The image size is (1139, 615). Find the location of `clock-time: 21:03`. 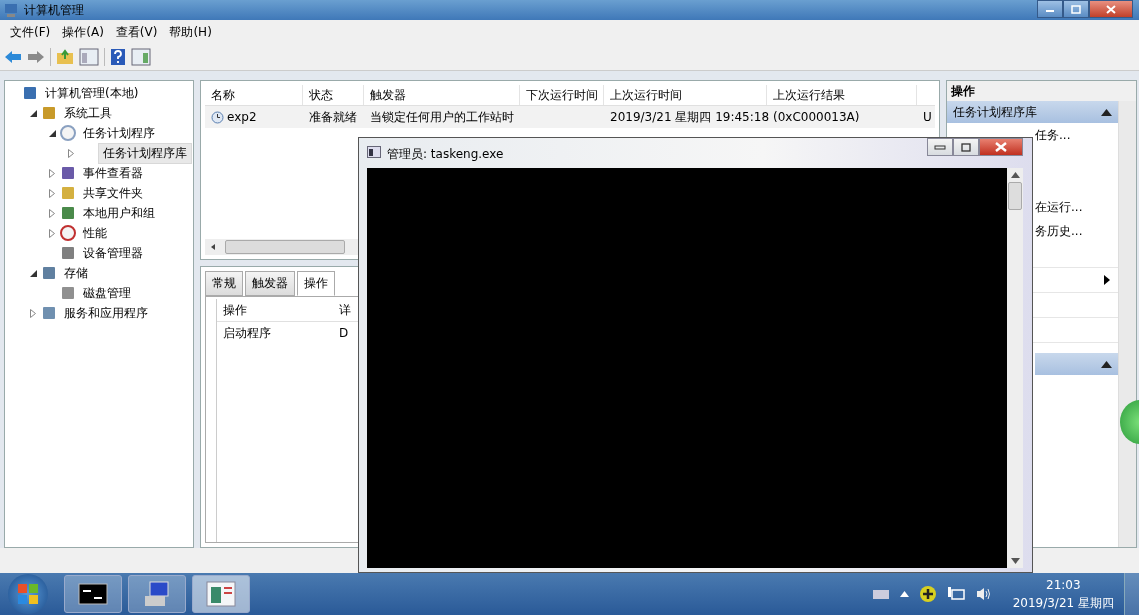

clock-time: 21:03 is located at coordinates (1063, 585).